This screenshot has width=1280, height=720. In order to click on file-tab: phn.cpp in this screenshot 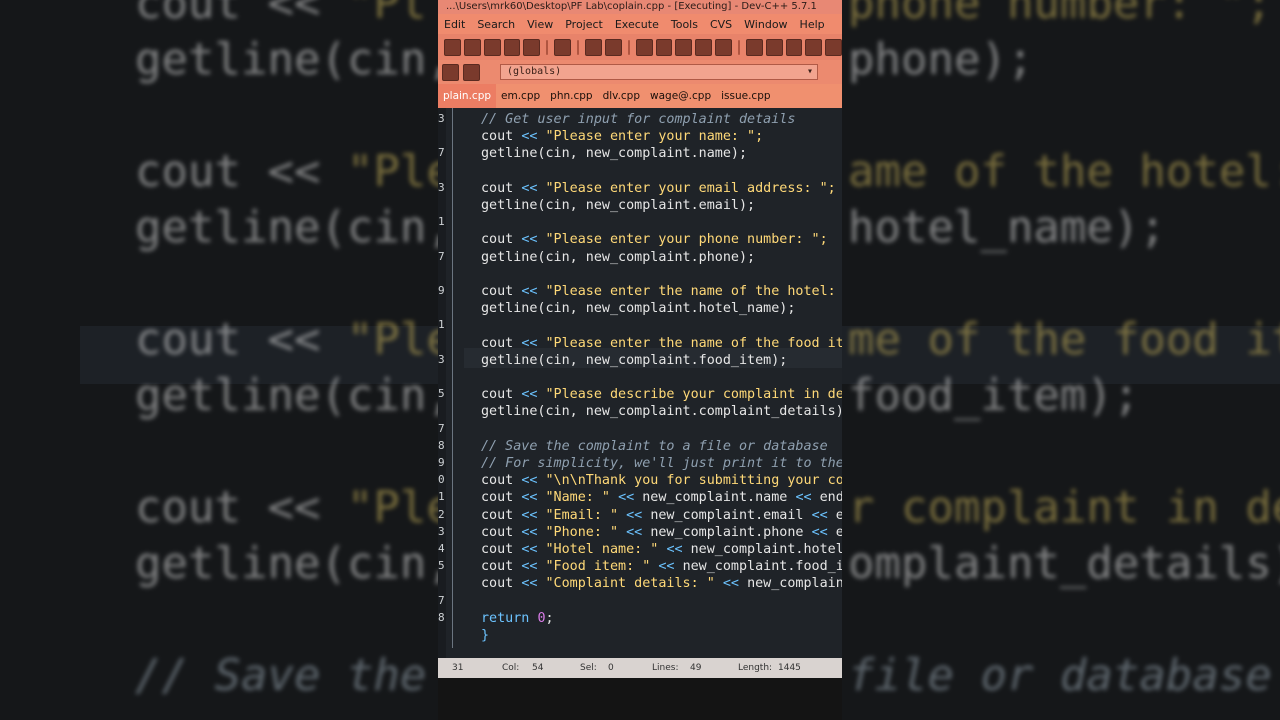, I will do `click(571, 96)`.